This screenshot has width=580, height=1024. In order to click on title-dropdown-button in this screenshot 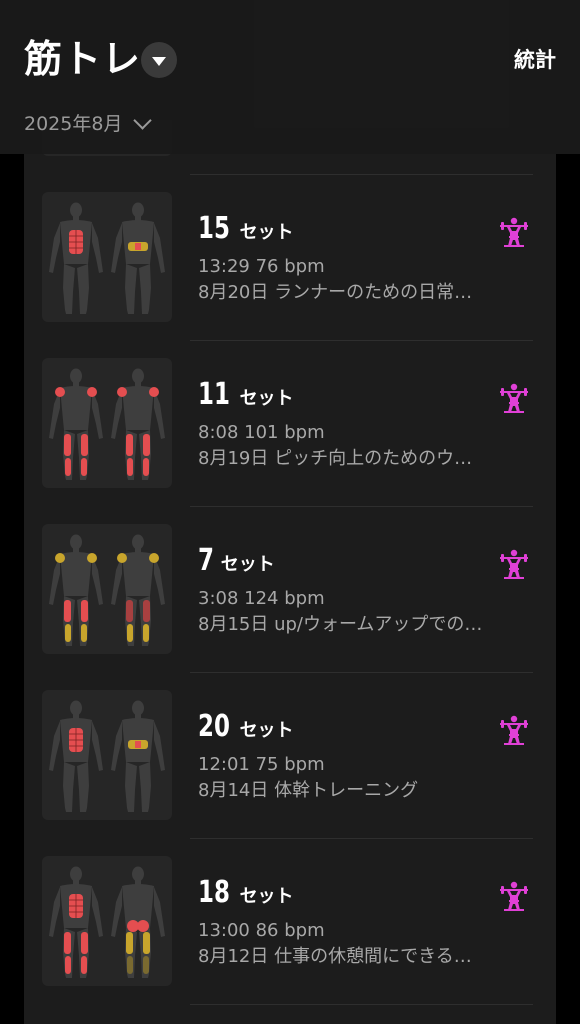, I will do `click(159, 60)`.